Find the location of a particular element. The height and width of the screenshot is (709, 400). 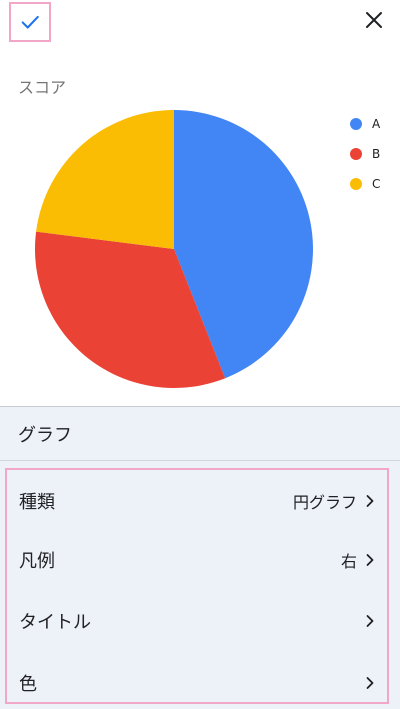

pie-slice-c is located at coordinates (105, 179).